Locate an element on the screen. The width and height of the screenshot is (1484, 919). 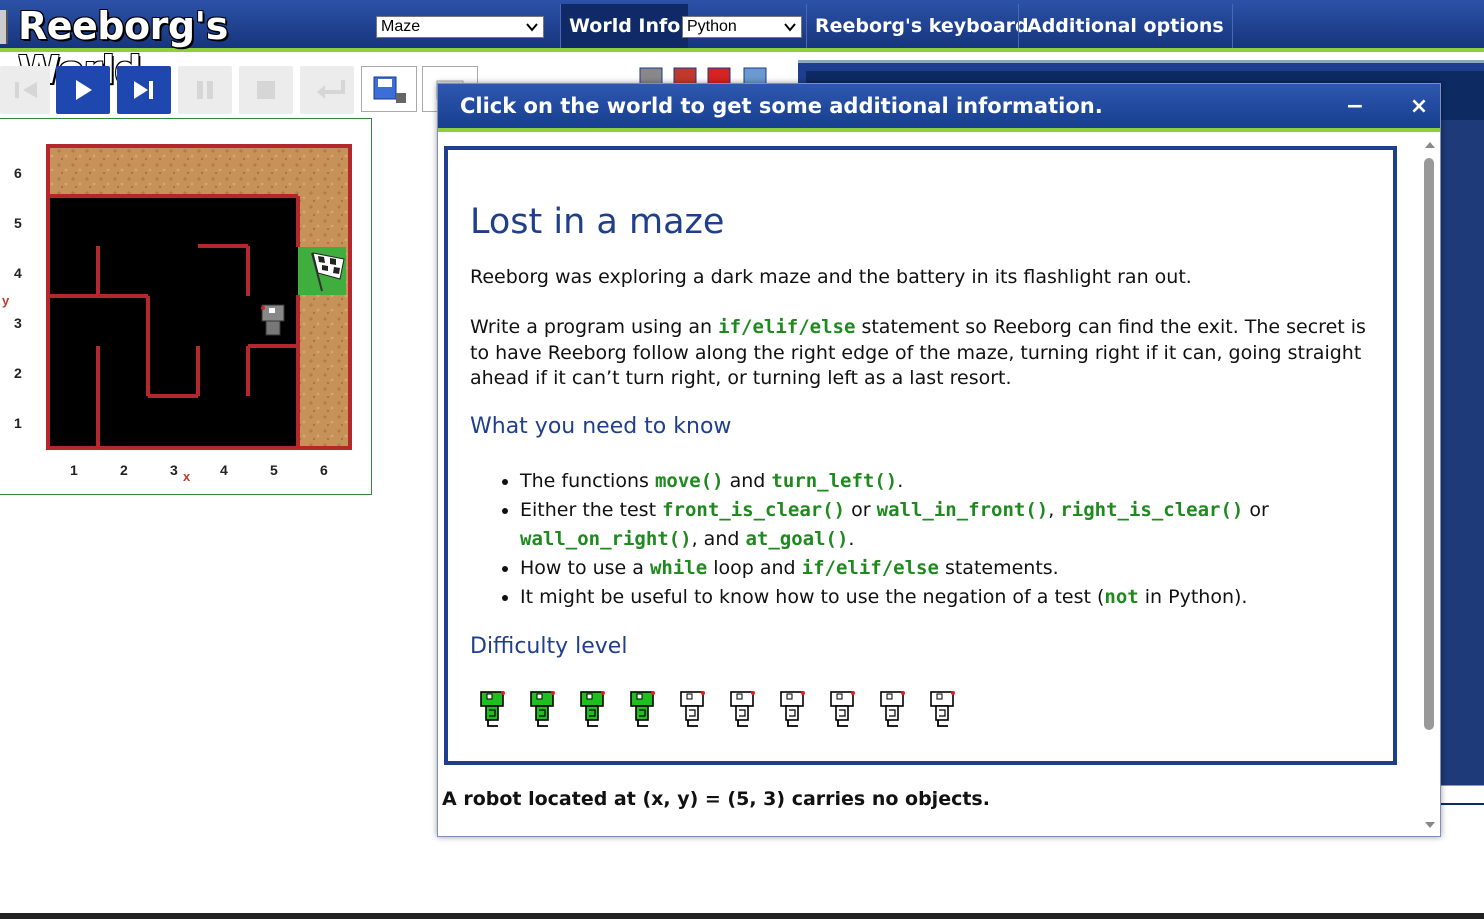
y-tick: 6 is located at coordinates (18, 173).